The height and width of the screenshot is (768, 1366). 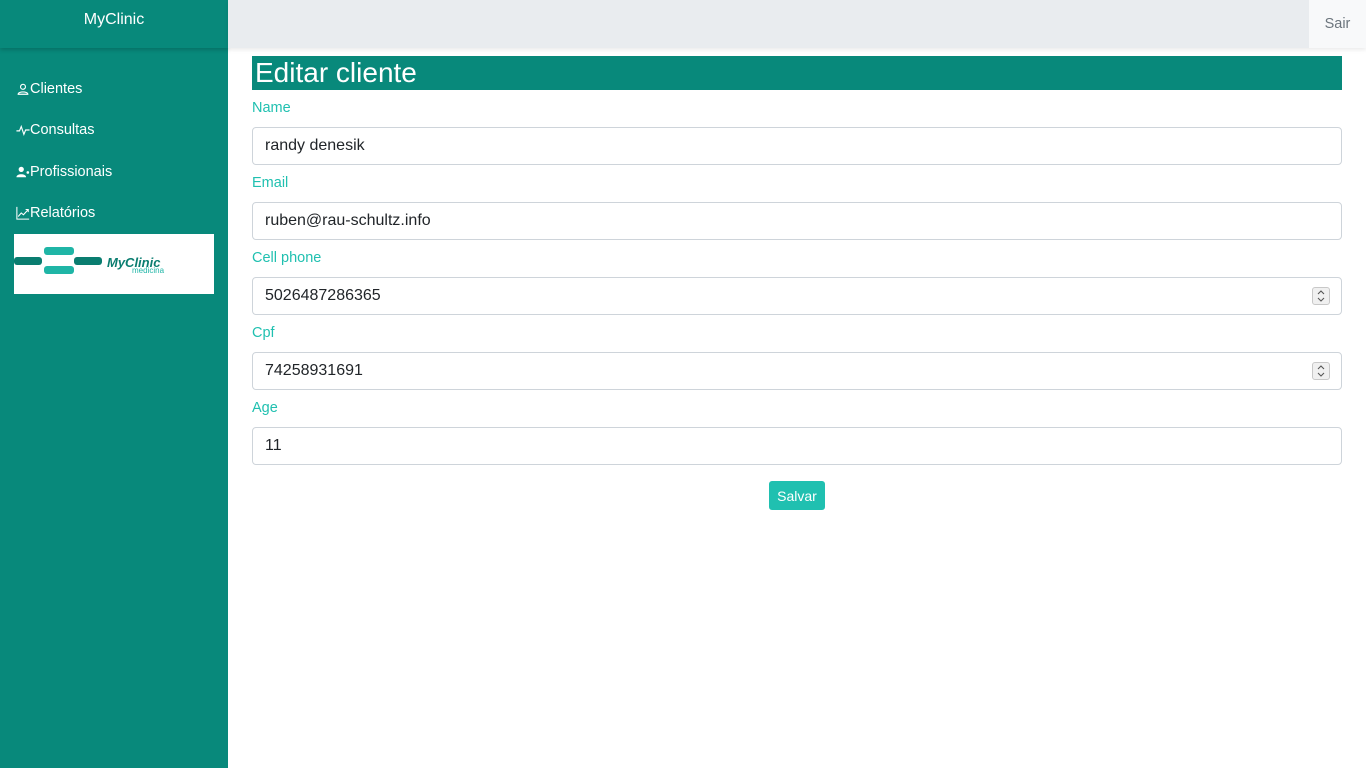 I want to click on cell-phone-group: Cell phone, so click(x=797, y=282).